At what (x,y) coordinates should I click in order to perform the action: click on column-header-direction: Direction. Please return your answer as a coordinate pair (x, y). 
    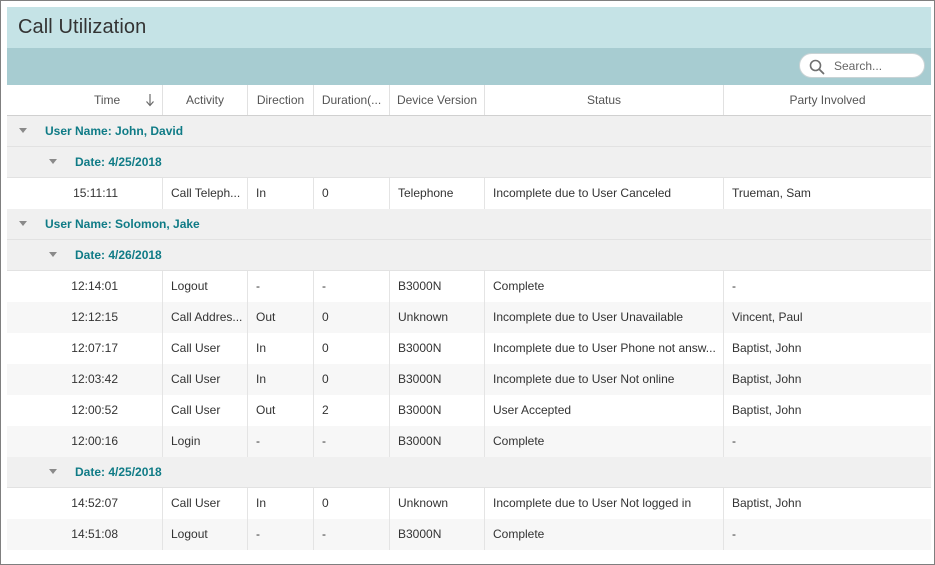
    Looking at the image, I should click on (281, 100).